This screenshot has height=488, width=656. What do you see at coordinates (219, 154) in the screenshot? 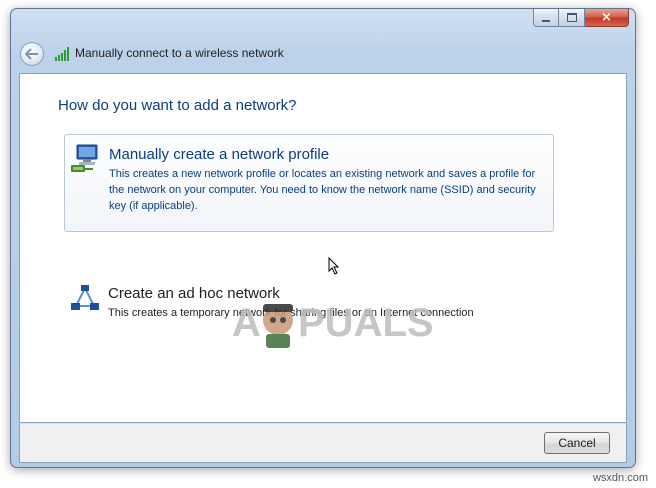
I see `manual-profile-title: Manually create a network profile` at bounding box center [219, 154].